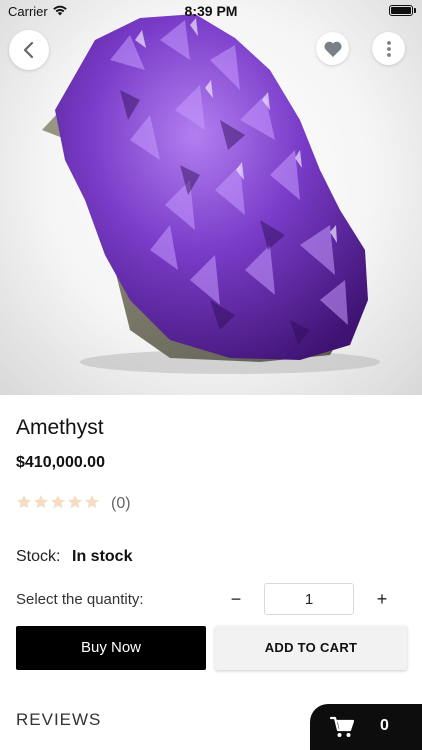 Image resolution: width=422 pixels, height=750 pixels. I want to click on more-vertical-icon, so click(388, 48).